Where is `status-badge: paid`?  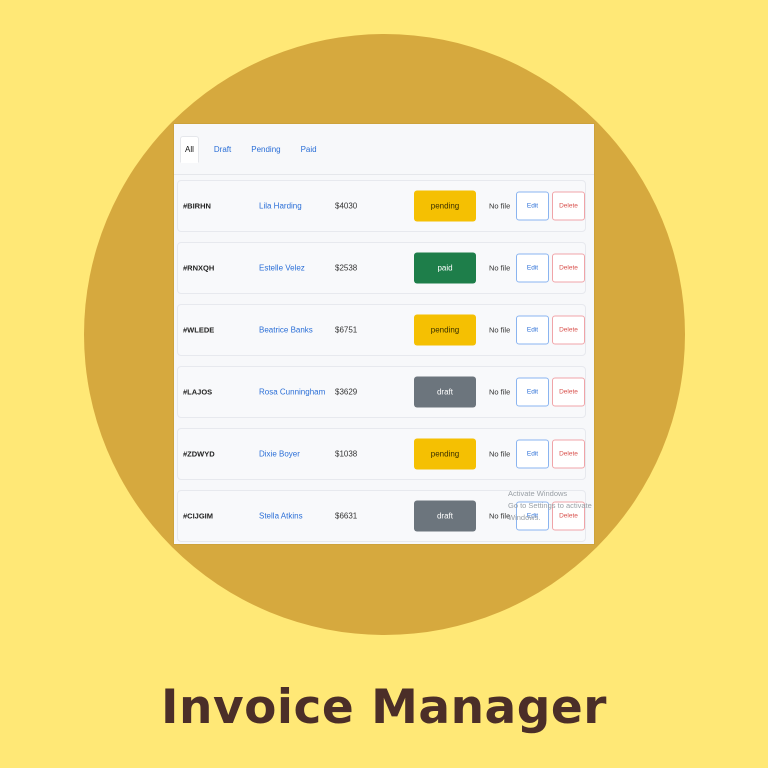 status-badge: paid is located at coordinates (445, 268).